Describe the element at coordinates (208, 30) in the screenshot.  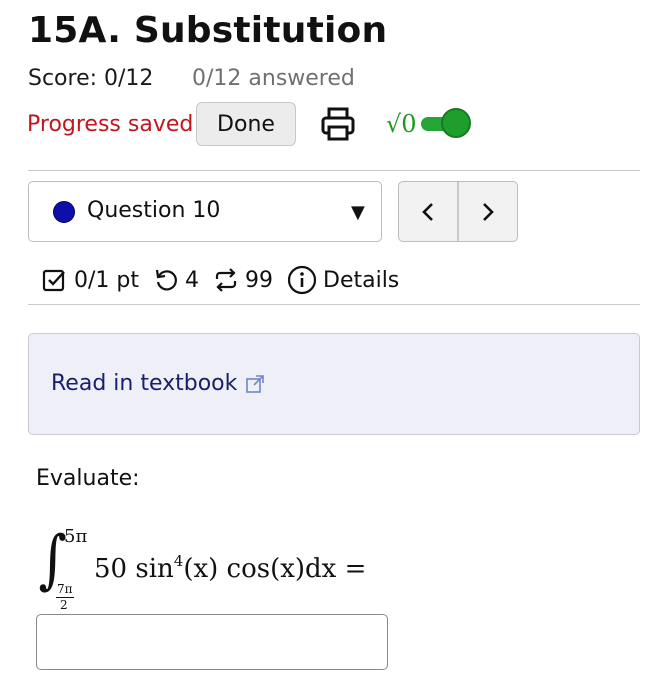
I see `page-title: 15A. Substitution` at that location.